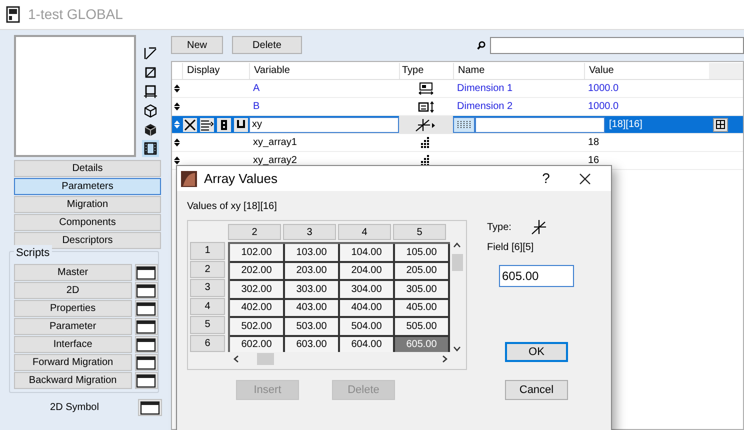 This screenshot has height=430, width=744. Describe the element at coordinates (254, 232) in the screenshot. I see `column-header: 2` at that location.